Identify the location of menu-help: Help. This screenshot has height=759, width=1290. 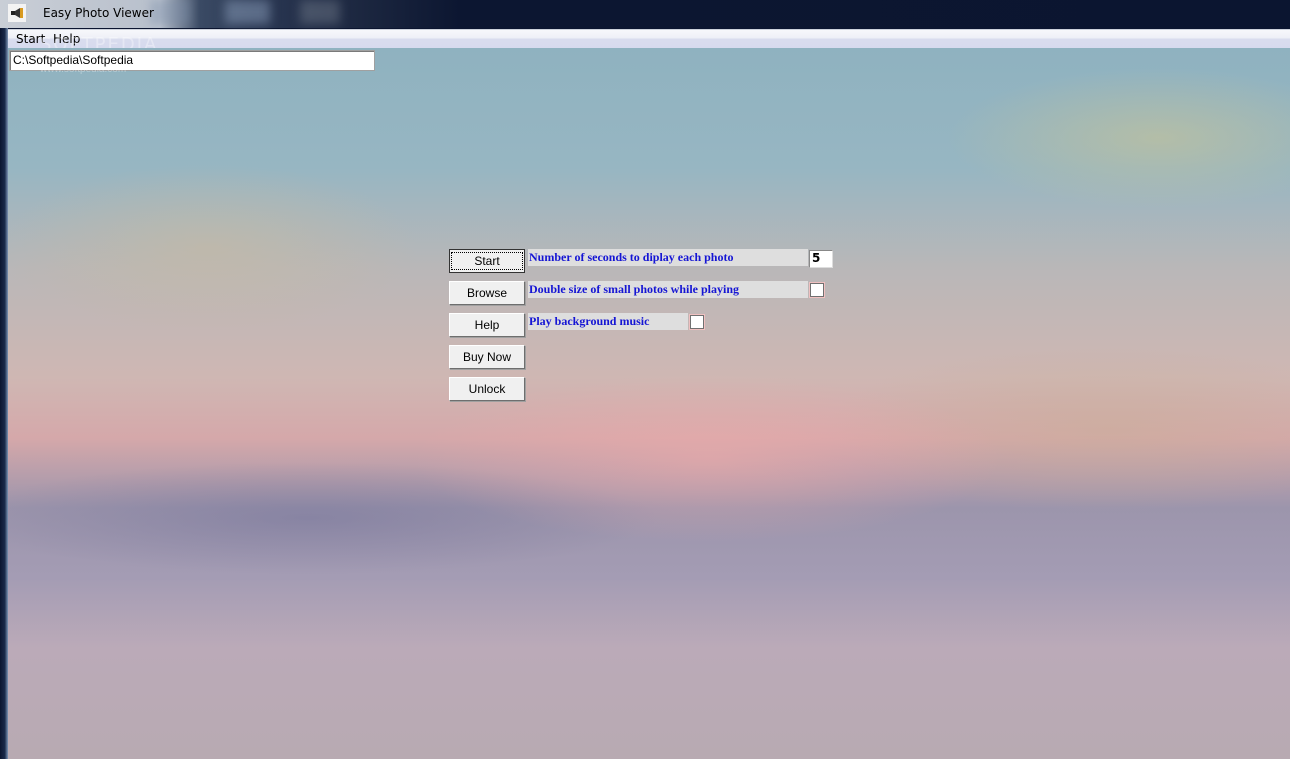
(66, 39).